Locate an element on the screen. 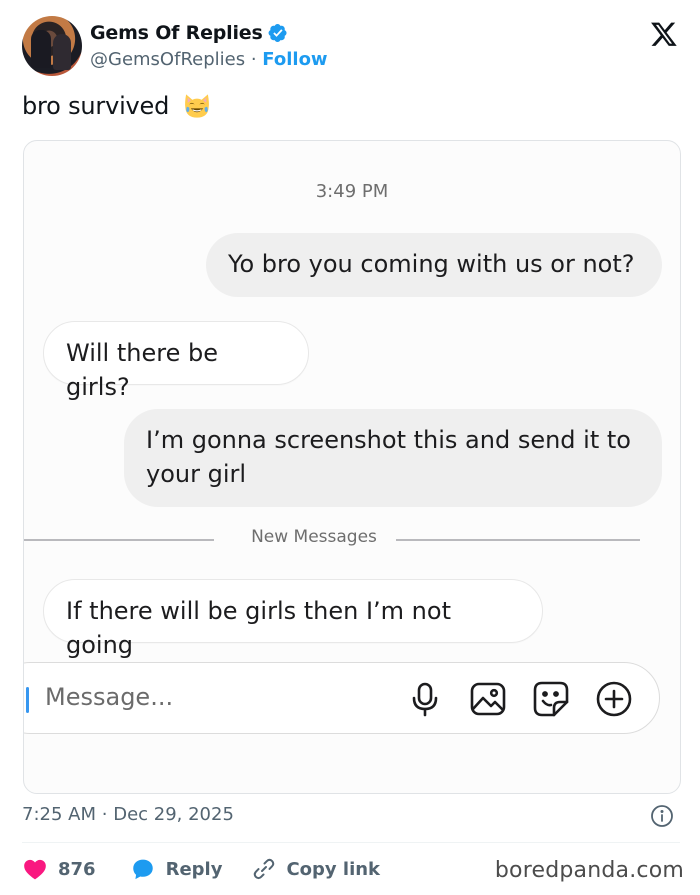  message-timestamp: 3:49 PM is located at coordinates (352, 191).